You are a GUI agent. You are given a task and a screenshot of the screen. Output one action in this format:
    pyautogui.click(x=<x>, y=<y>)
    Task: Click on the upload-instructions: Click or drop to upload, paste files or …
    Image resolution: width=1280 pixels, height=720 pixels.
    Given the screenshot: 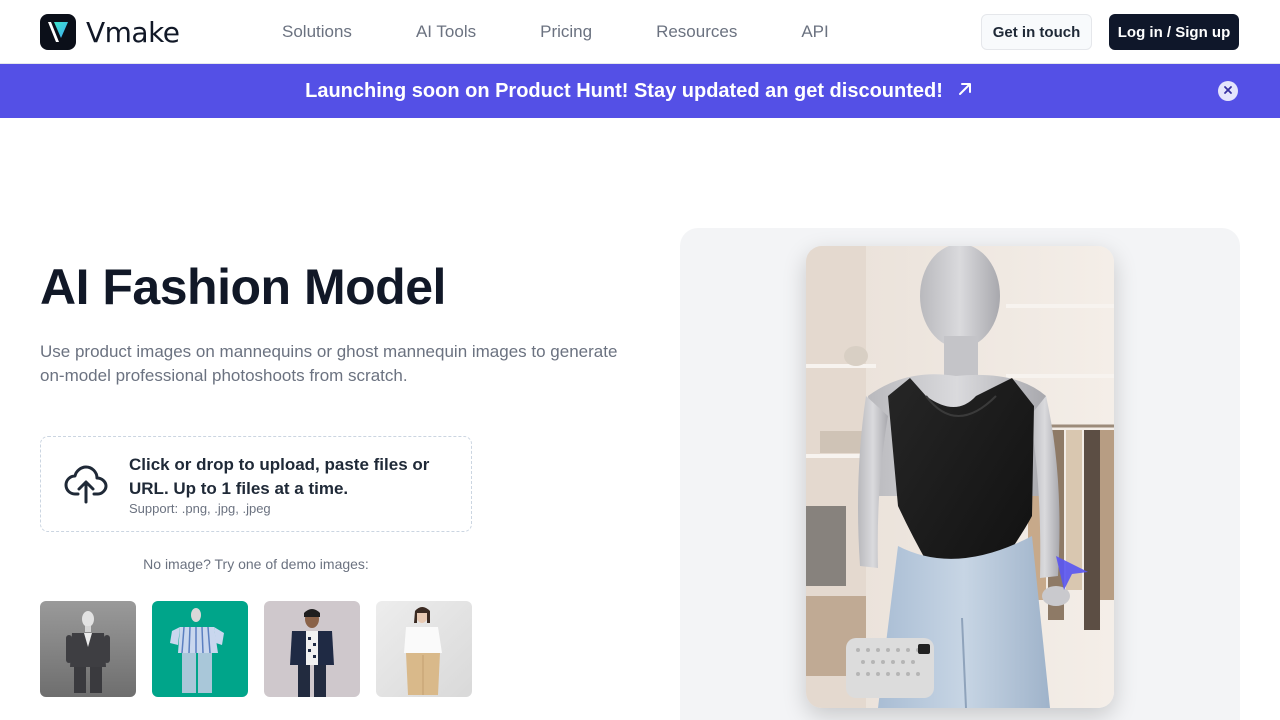 What is the action you would take?
    pyautogui.click(x=279, y=476)
    